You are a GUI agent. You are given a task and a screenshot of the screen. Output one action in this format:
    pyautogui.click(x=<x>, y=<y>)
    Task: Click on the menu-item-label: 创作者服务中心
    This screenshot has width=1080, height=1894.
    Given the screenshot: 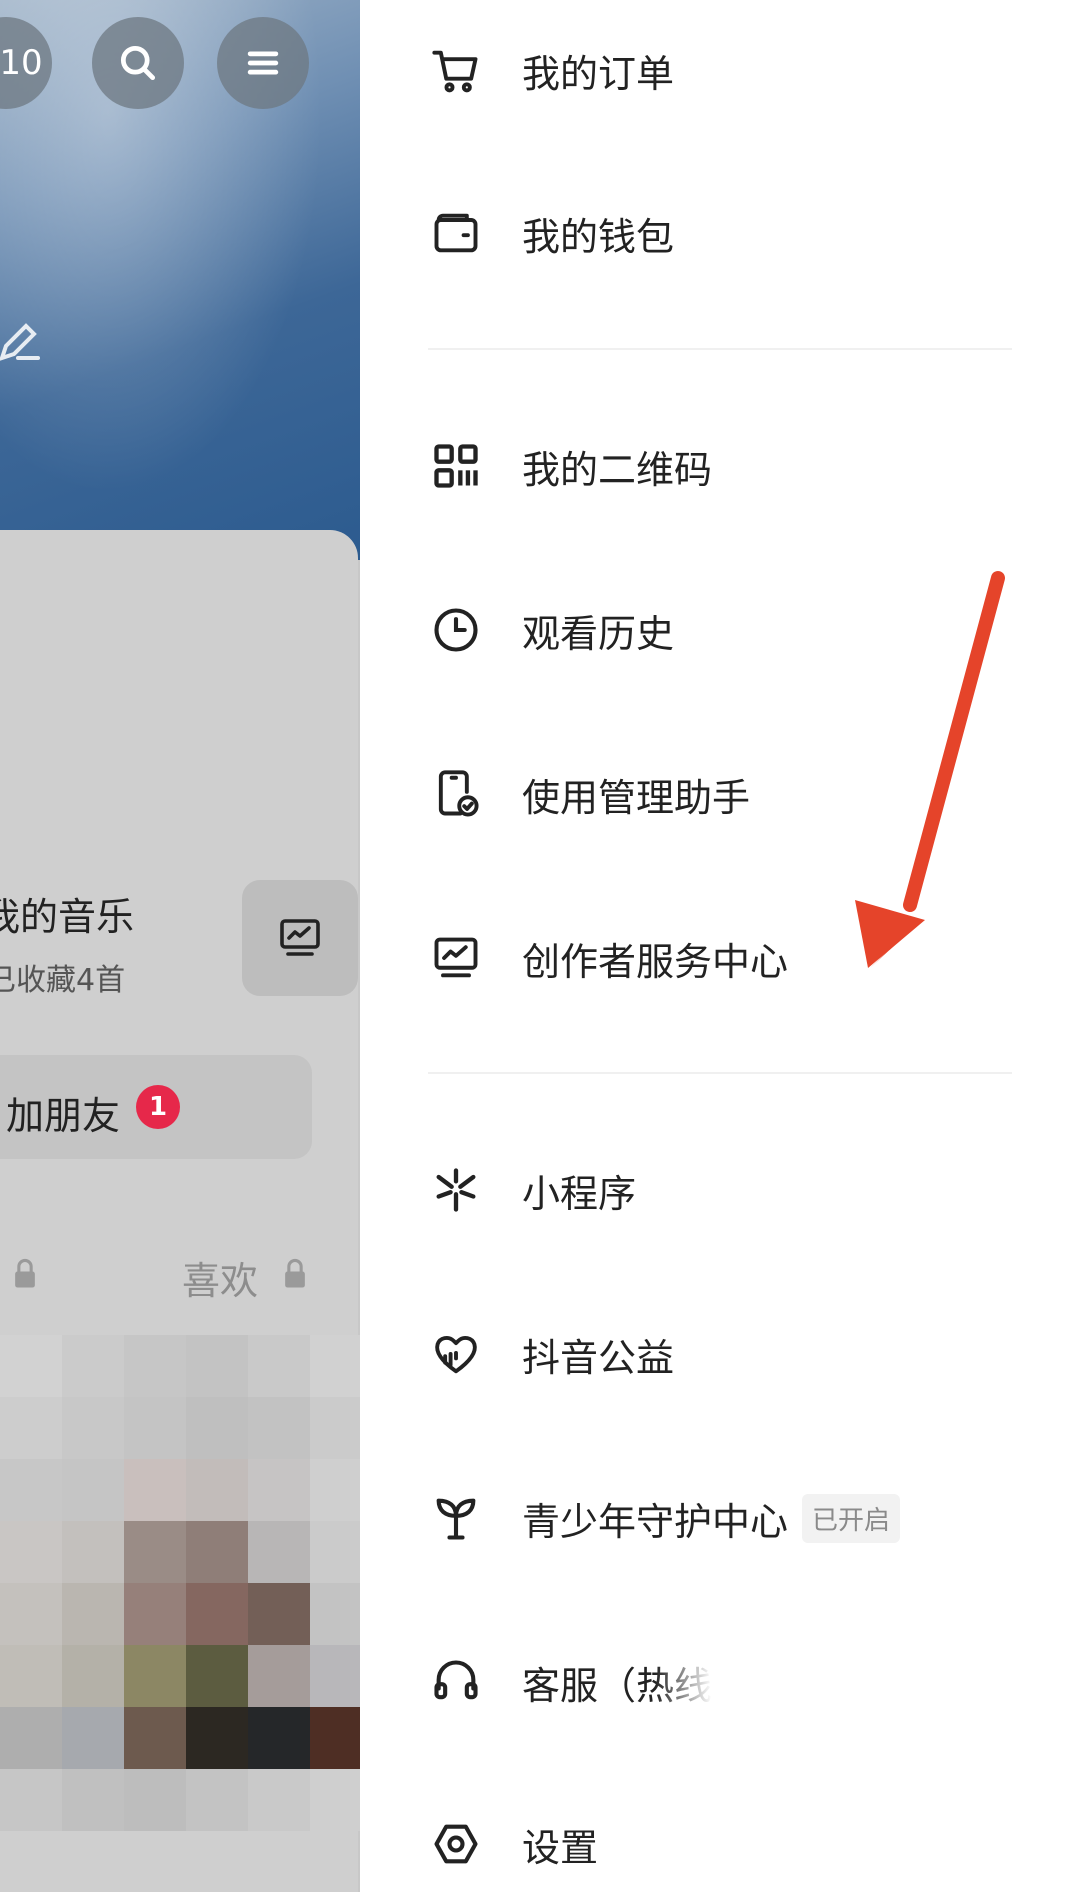 What is the action you would take?
    pyautogui.click(x=655, y=961)
    